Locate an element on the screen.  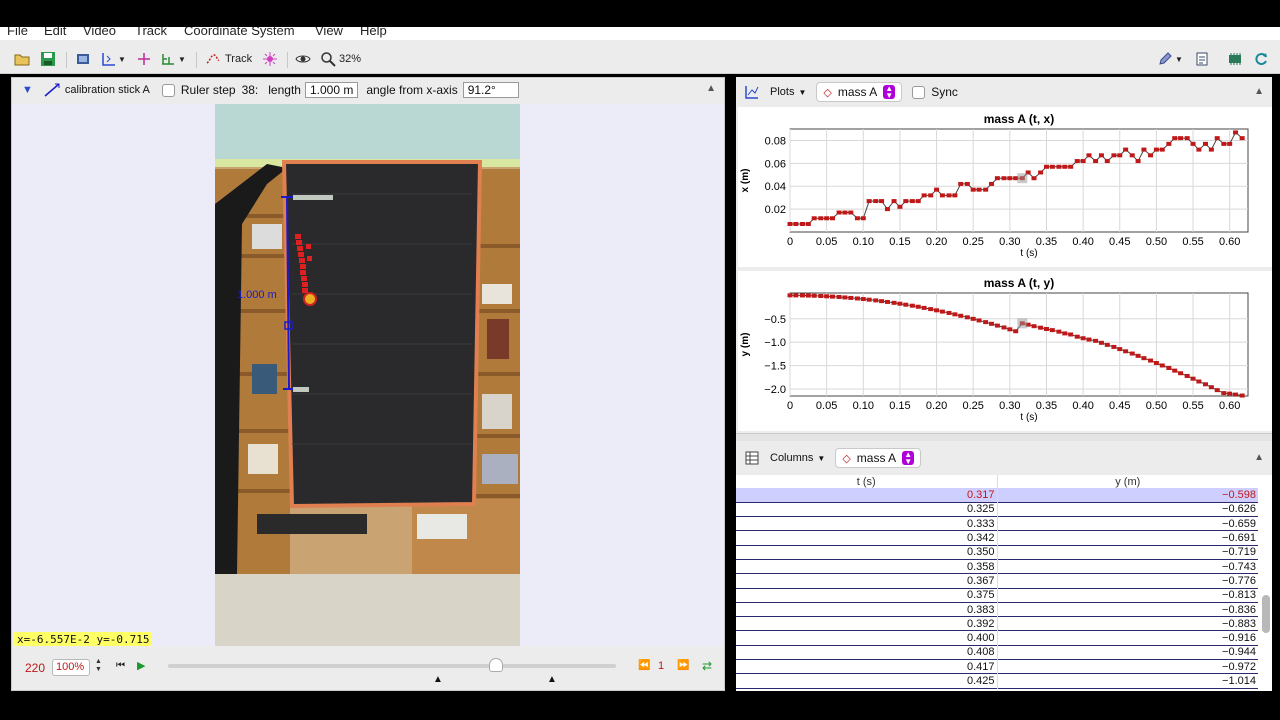
autotracker-button is located at coordinates (270, 59).